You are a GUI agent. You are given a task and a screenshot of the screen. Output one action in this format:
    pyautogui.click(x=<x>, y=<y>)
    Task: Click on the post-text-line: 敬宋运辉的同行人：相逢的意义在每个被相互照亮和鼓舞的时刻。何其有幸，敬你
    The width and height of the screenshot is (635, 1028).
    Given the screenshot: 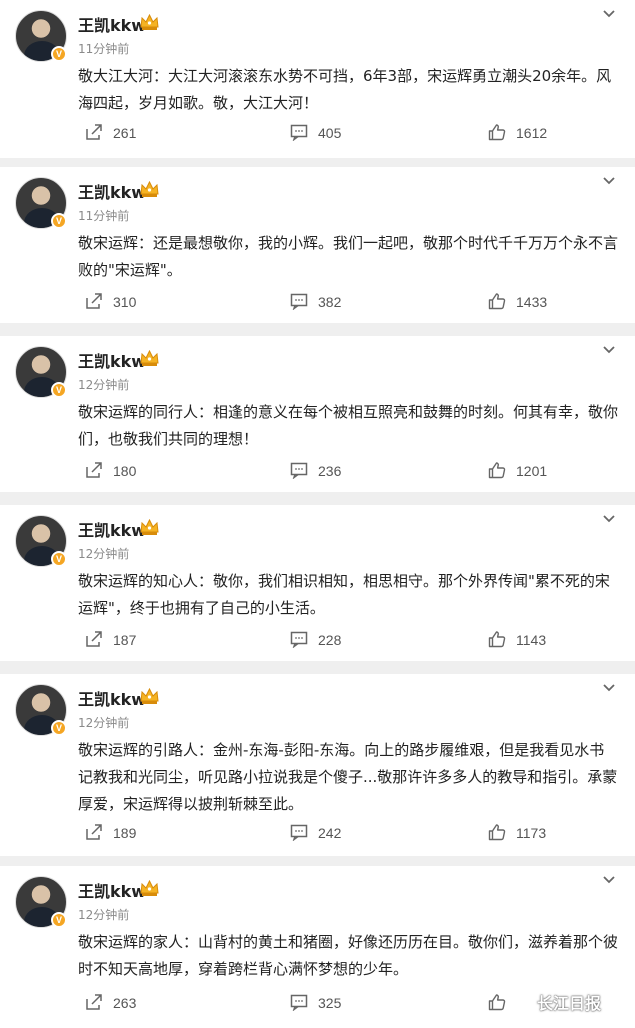 What is the action you would take?
    pyautogui.click(x=348, y=412)
    